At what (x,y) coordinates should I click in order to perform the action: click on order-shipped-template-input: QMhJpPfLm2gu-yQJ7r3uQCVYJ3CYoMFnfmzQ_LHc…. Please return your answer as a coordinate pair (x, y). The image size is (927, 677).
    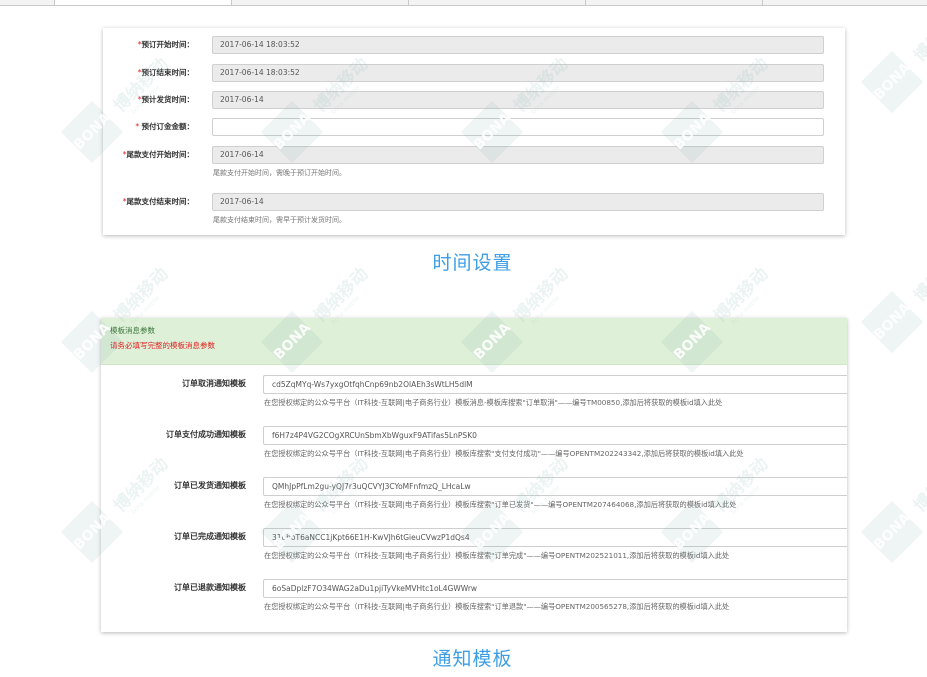
    Looking at the image, I should click on (555, 486).